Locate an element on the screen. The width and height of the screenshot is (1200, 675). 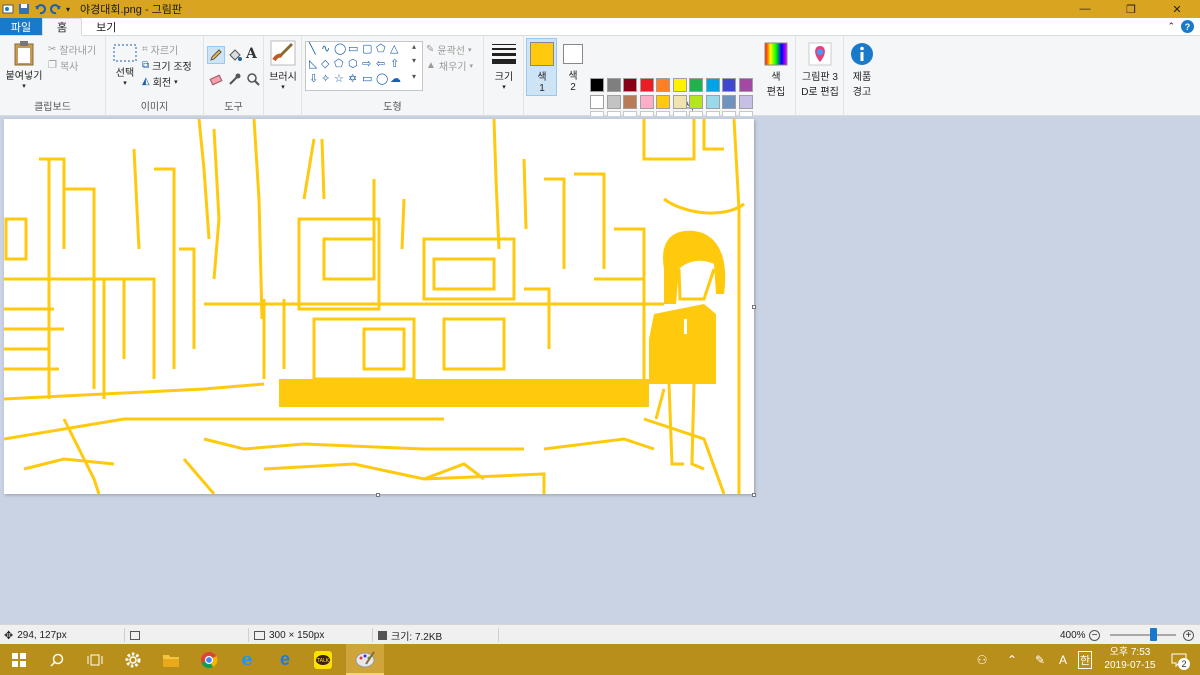
edit-with-paint3d-button: 그림판 3 D로 편집 is located at coordinates (820, 70).